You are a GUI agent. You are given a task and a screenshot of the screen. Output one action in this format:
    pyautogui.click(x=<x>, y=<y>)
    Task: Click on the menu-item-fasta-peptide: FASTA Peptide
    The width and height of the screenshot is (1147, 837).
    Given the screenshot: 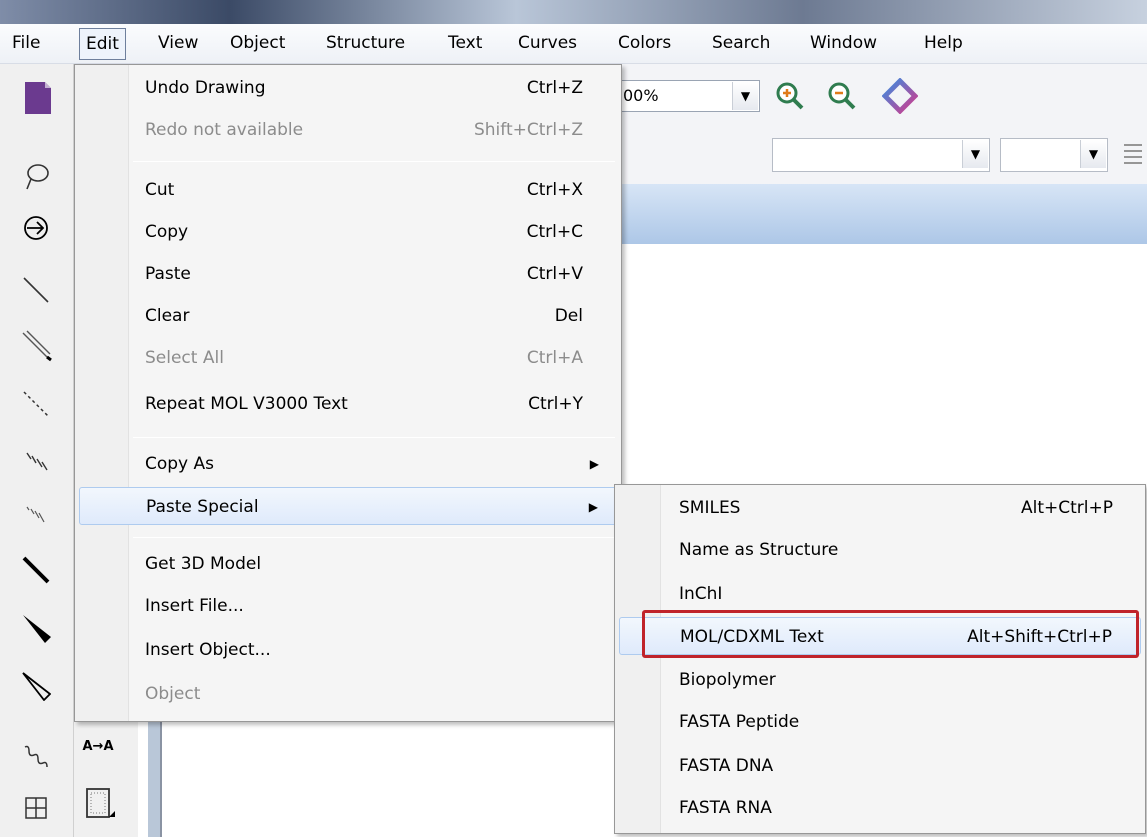 What is the action you would take?
    pyautogui.click(x=880, y=722)
    